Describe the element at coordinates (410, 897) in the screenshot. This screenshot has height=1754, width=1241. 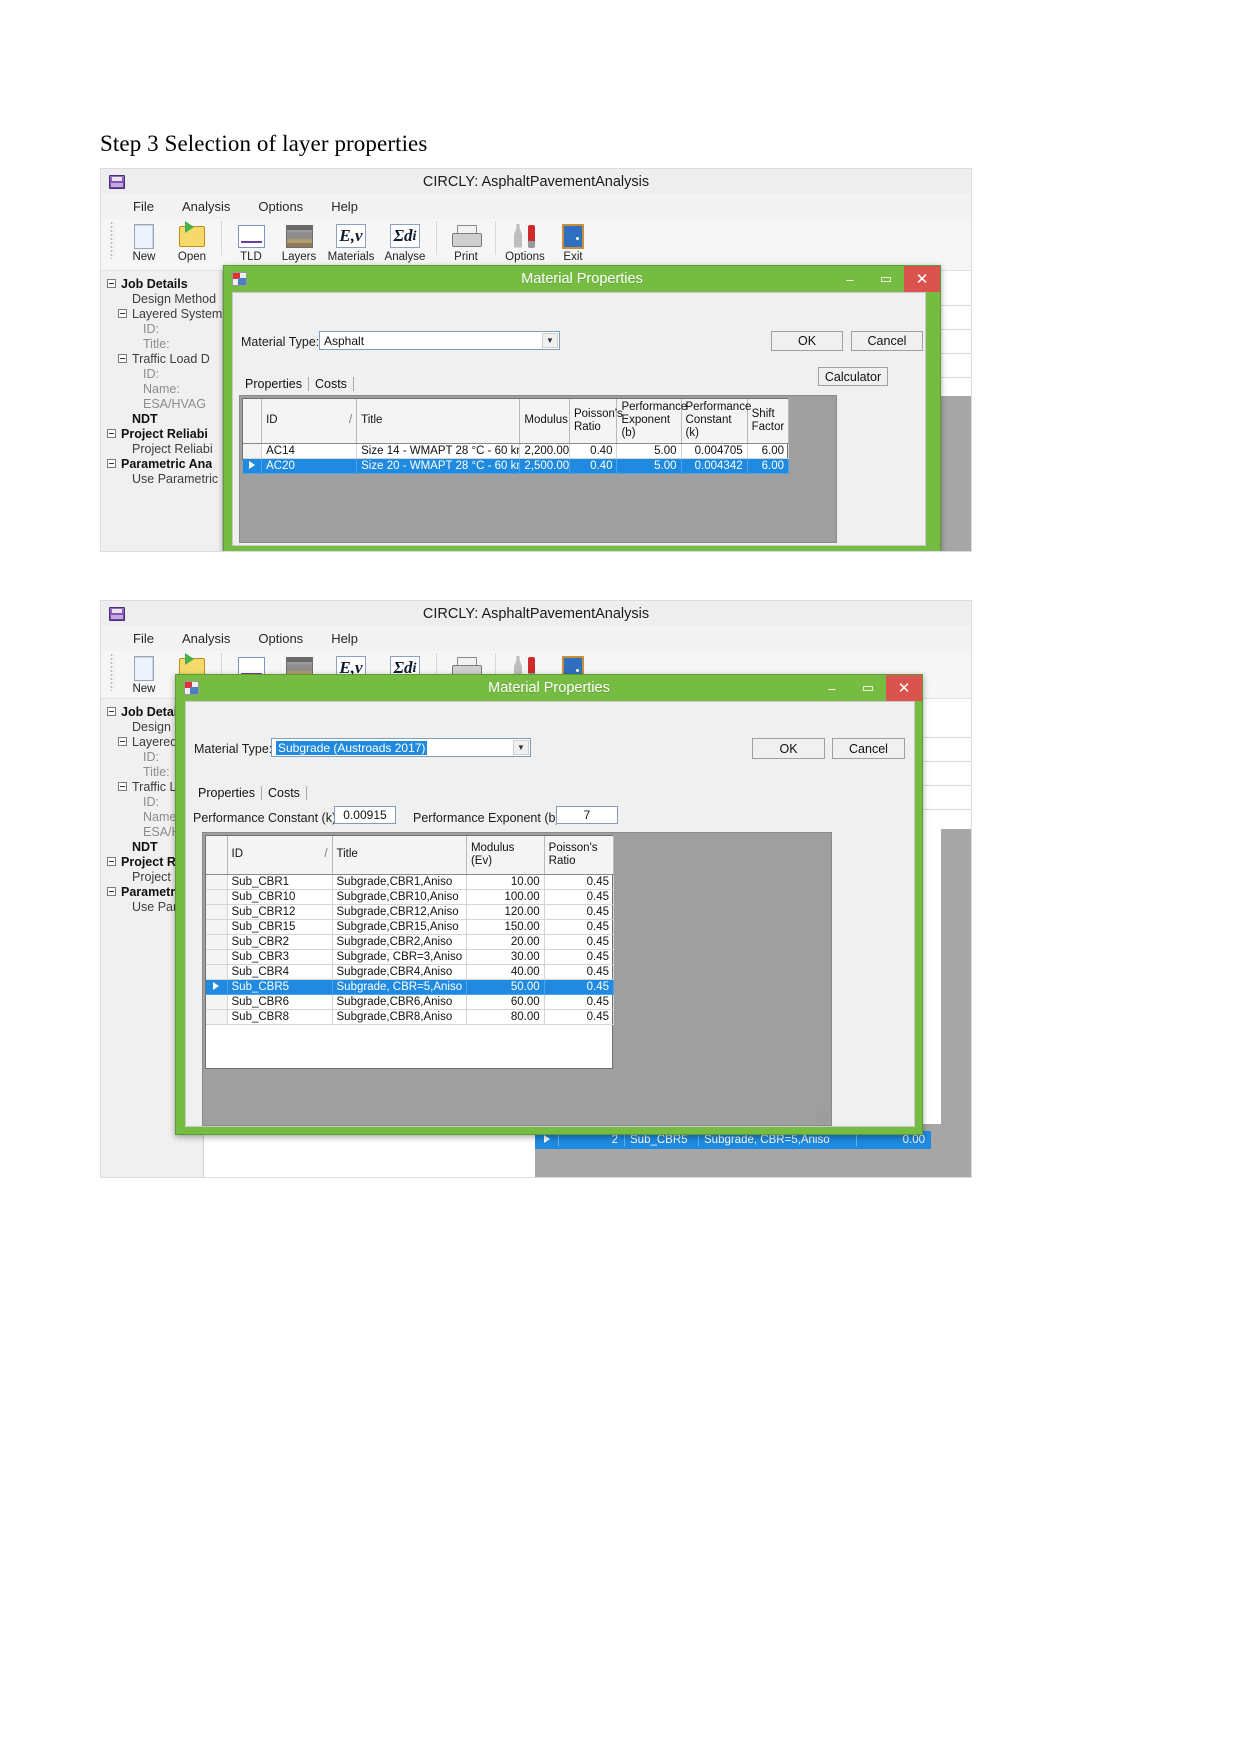
I see `table-row: Sub_CBR10 Subgrade,CBR10,Aniso 100.00 0.45` at that location.